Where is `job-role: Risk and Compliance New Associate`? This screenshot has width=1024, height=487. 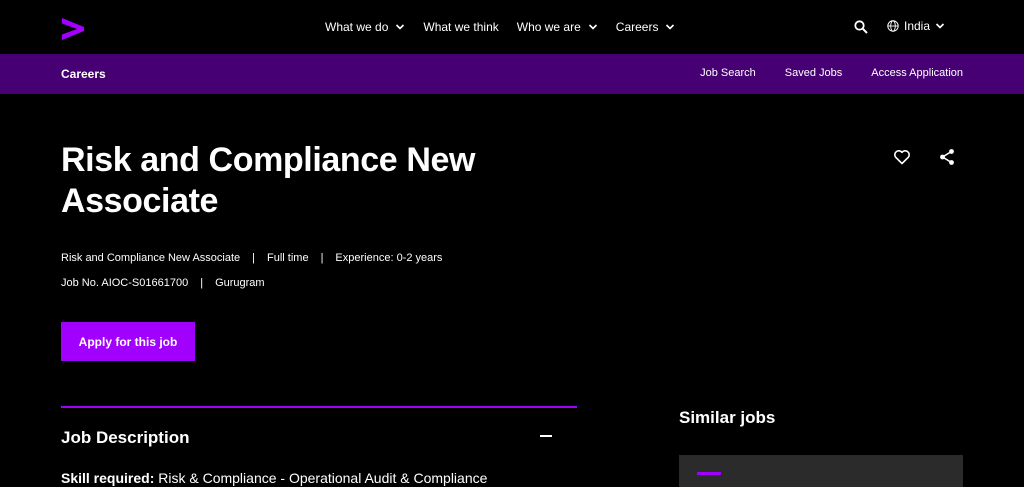 job-role: Risk and Compliance New Associate is located at coordinates (151, 258).